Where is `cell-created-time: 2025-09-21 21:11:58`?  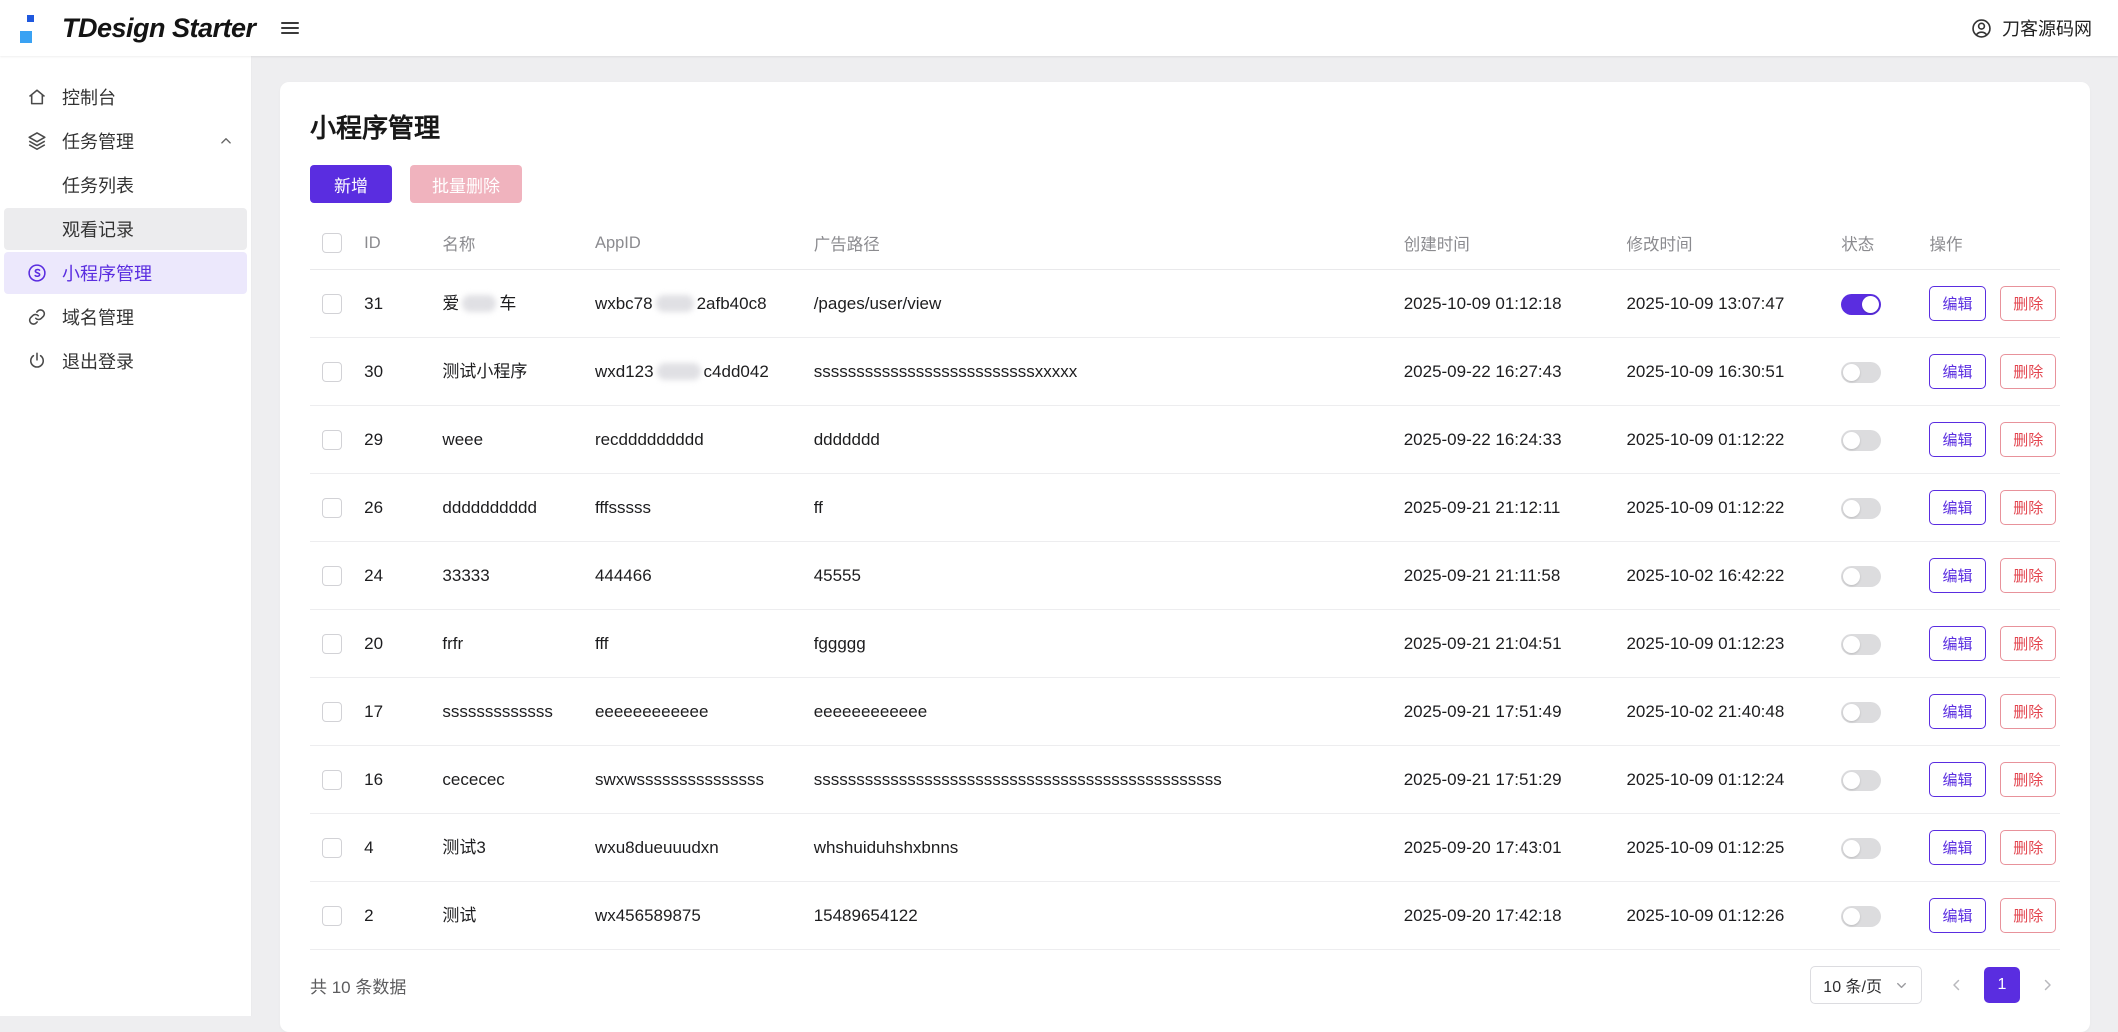
cell-created-time: 2025-09-21 21:11:58 is located at coordinates (1507, 575).